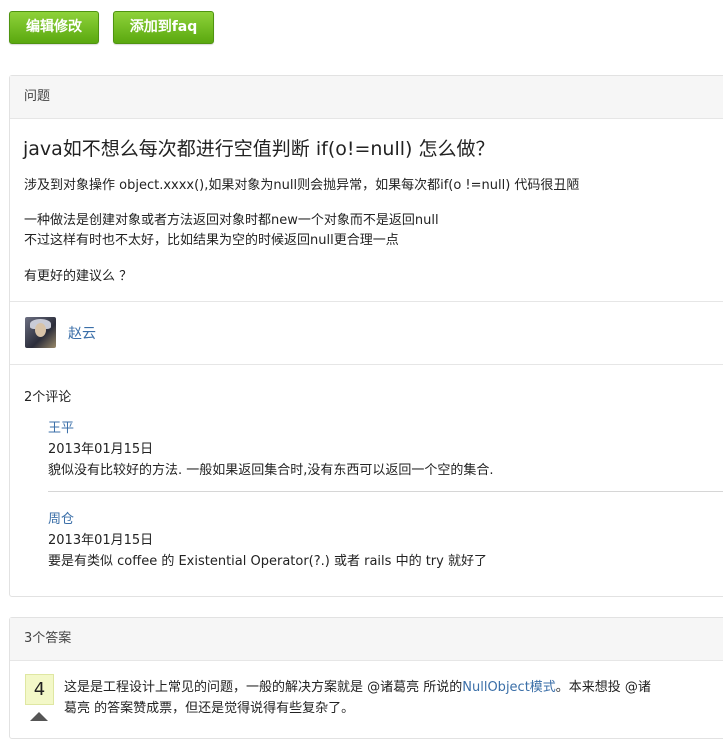 Image resolution: width=723 pixels, height=739 pixels. Describe the element at coordinates (163, 27) in the screenshot. I see `add-to-faq-button: 添加到faq` at that location.